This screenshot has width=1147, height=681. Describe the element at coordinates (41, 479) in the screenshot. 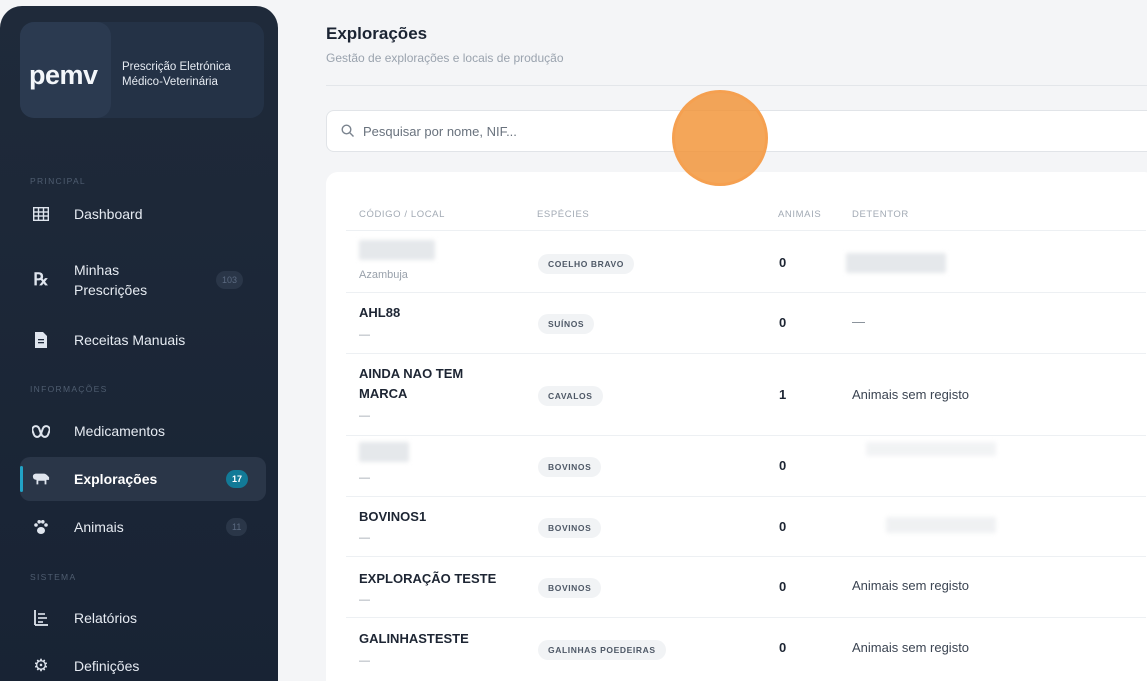

I see `farm-animal-icon` at that location.